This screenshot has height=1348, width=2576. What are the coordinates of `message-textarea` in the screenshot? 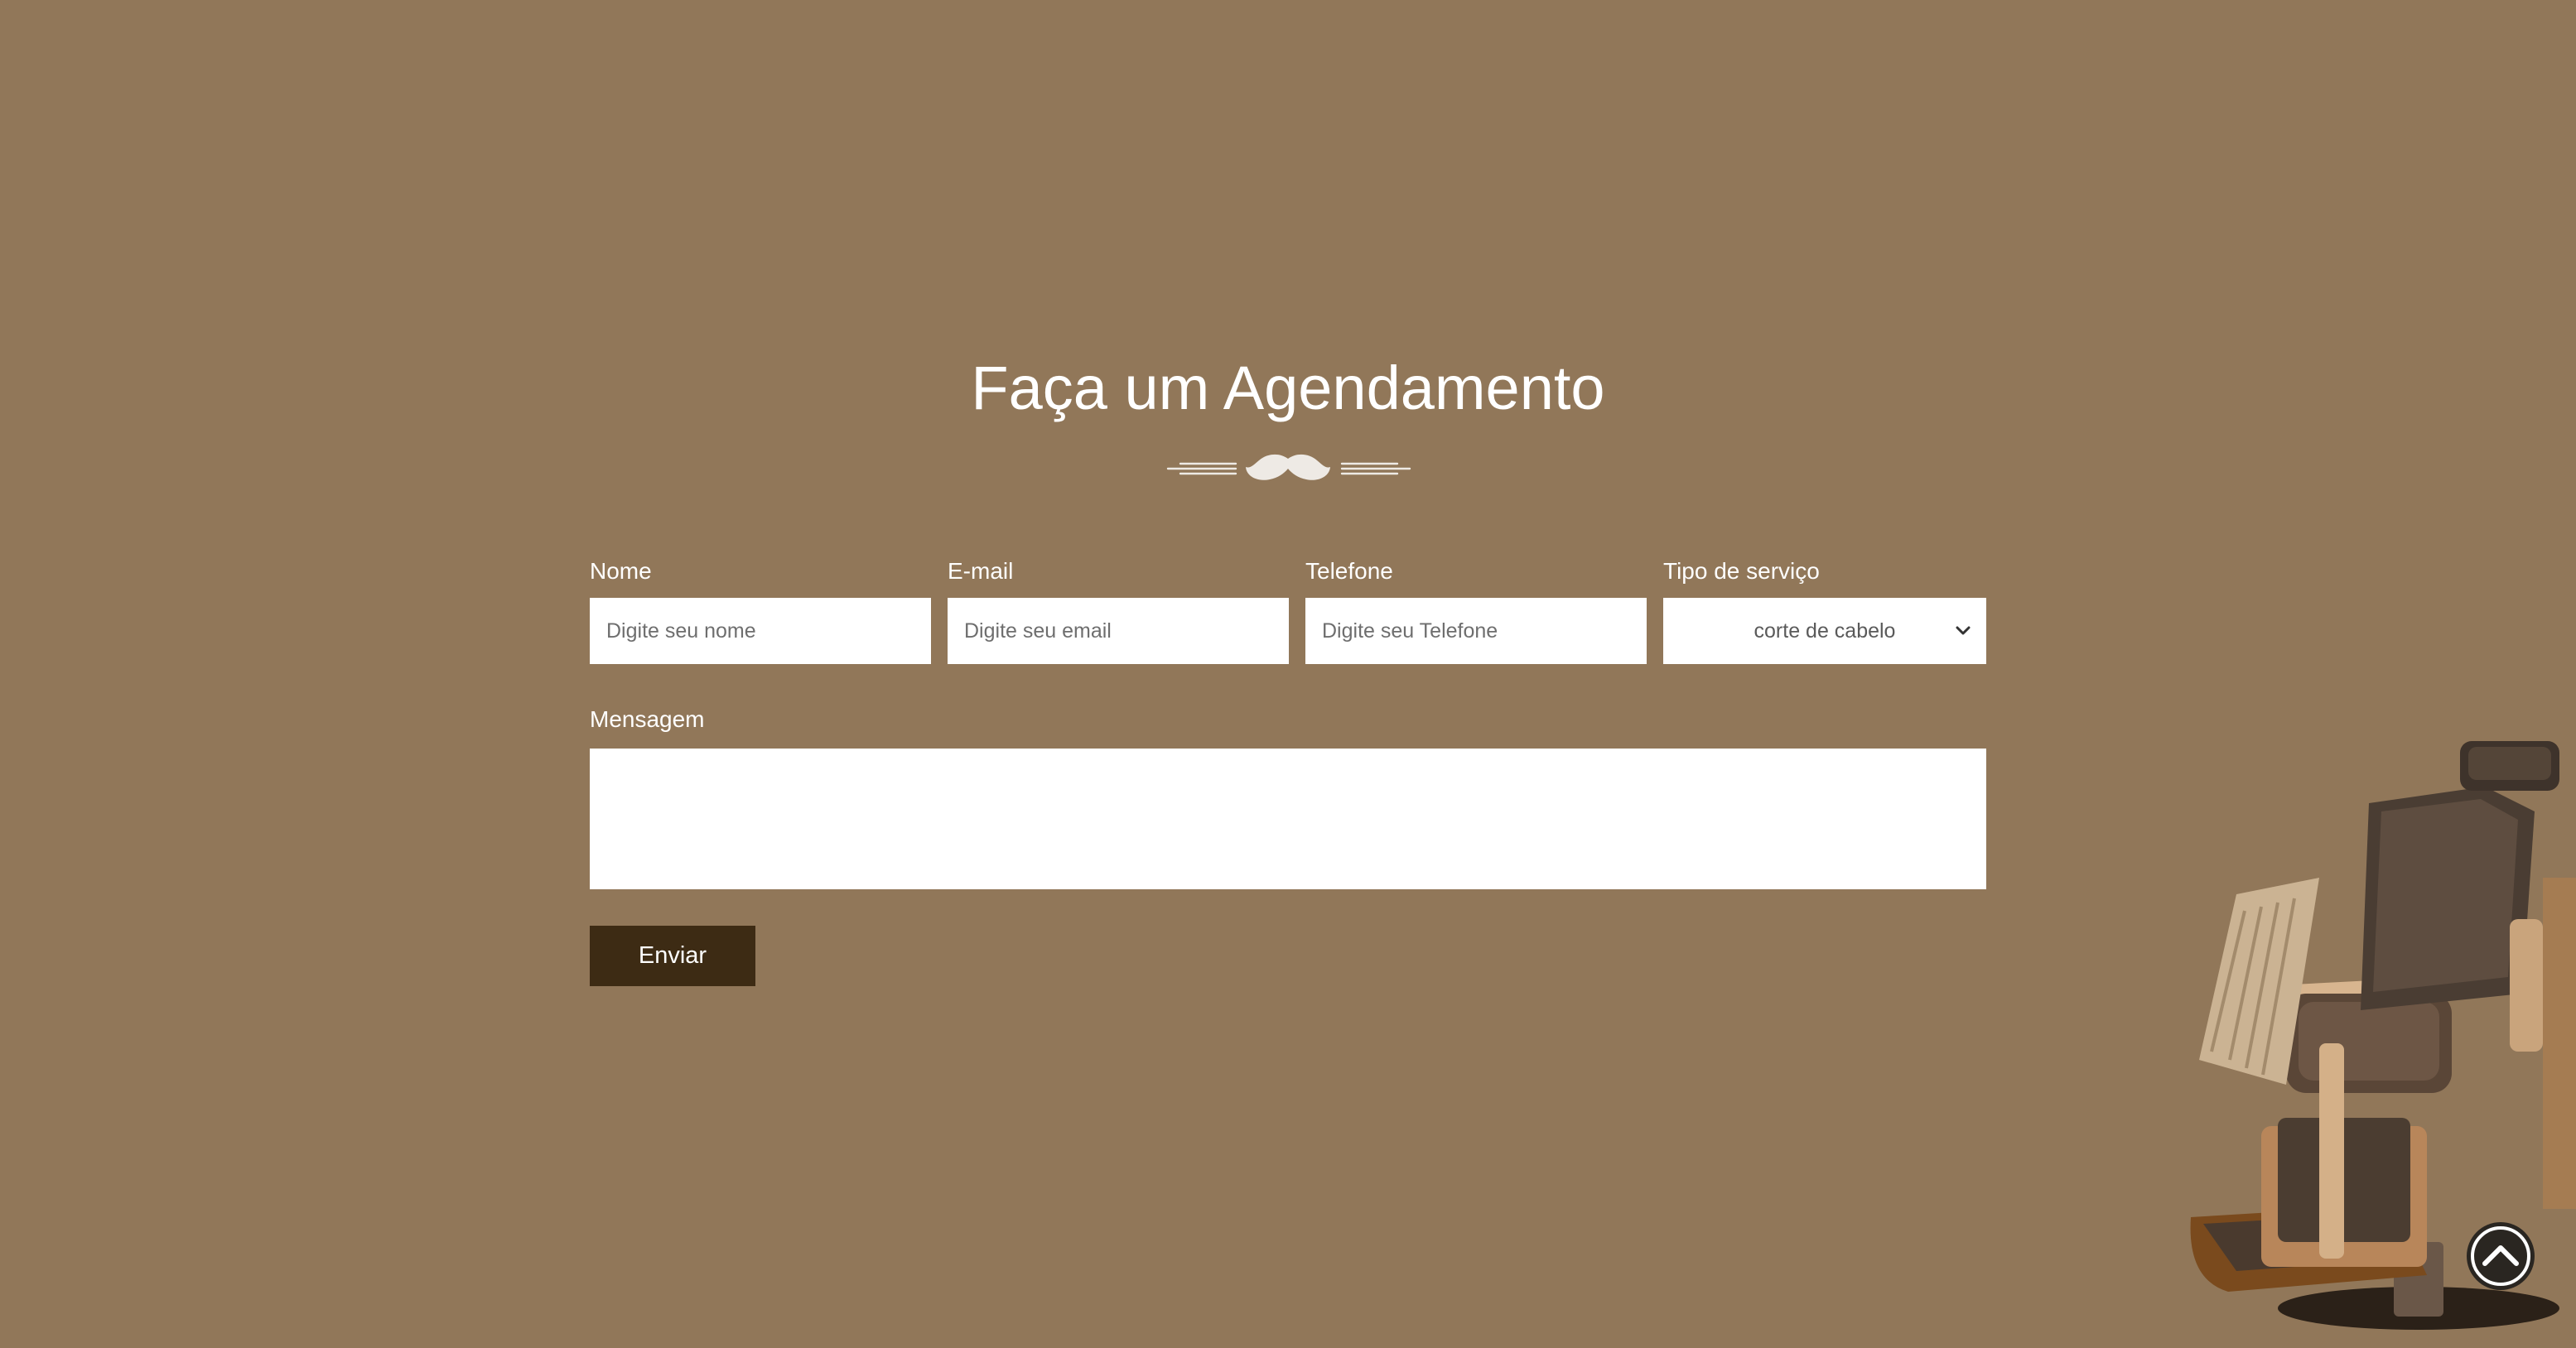 It's located at (1288, 819).